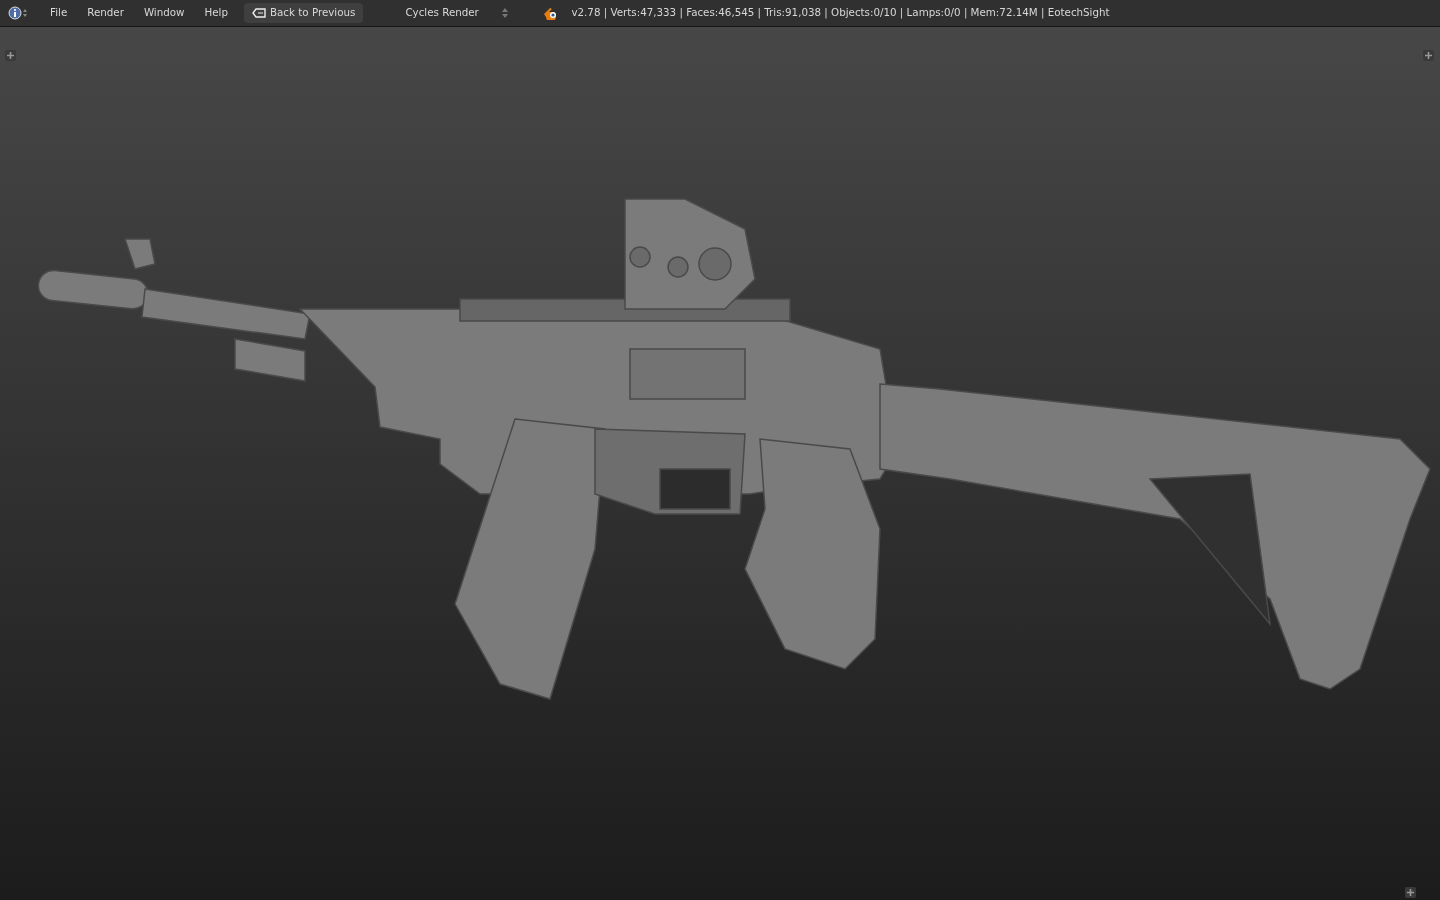 The width and height of the screenshot is (1440, 900). What do you see at coordinates (840, 13) in the screenshot?
I see `scene-statistics: v2.78 | Verts:47,333 | Faces:46,545 | Tris:91,038 | Objects:0/10 | Lamps:0/0 | Mem:72.14M | EotechSight` at bounding box center [840, 13].